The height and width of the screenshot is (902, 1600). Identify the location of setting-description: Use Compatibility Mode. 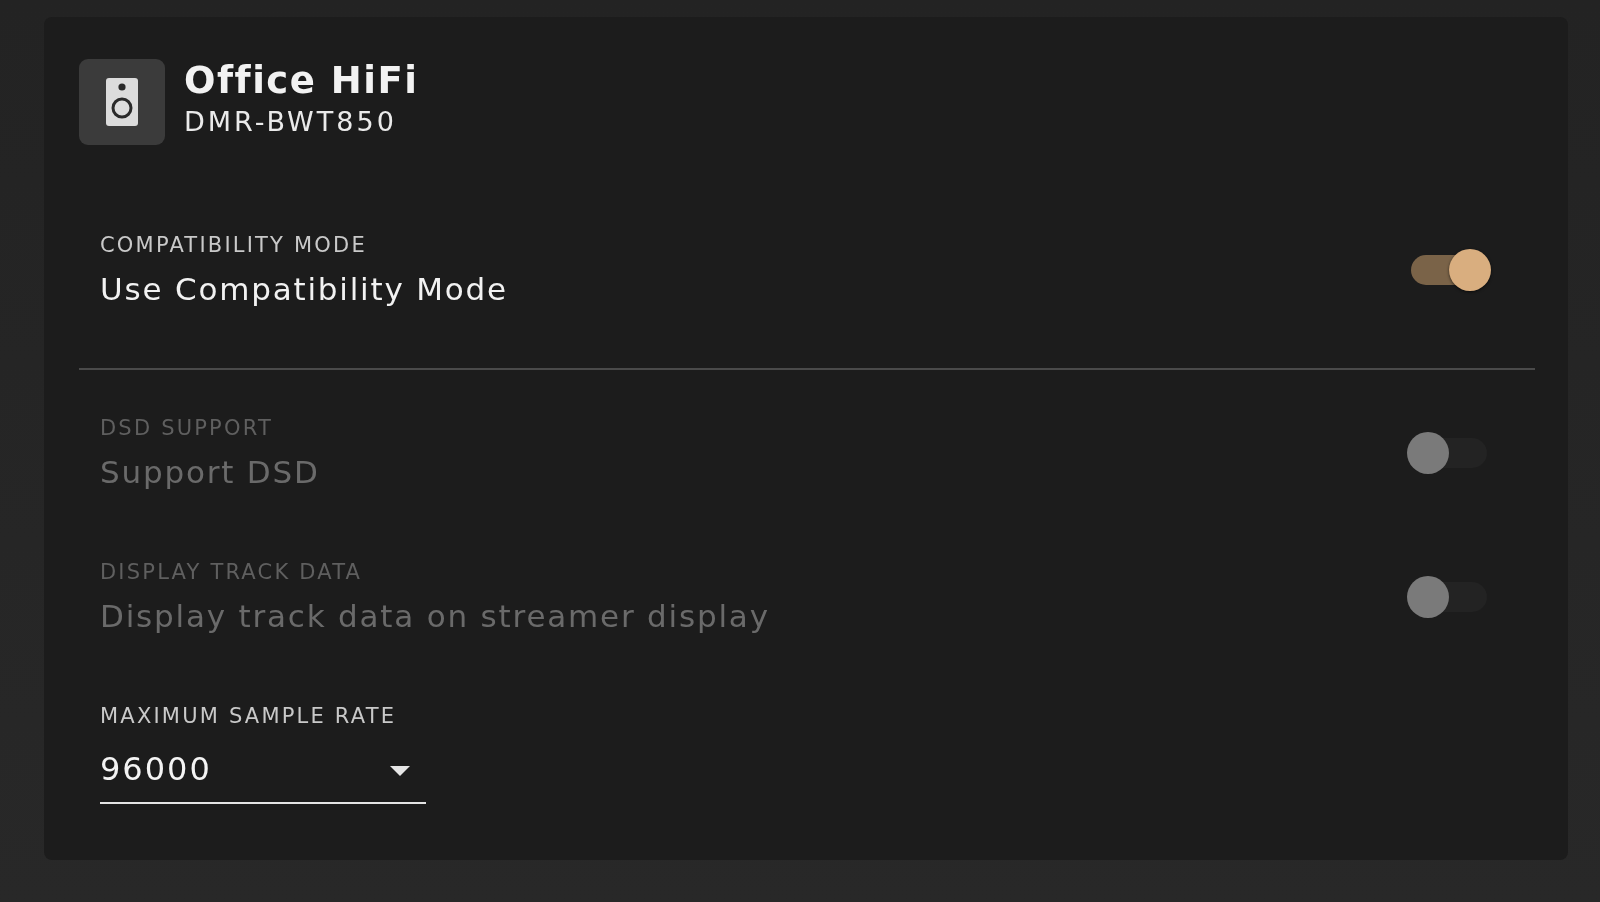
(304, 289).